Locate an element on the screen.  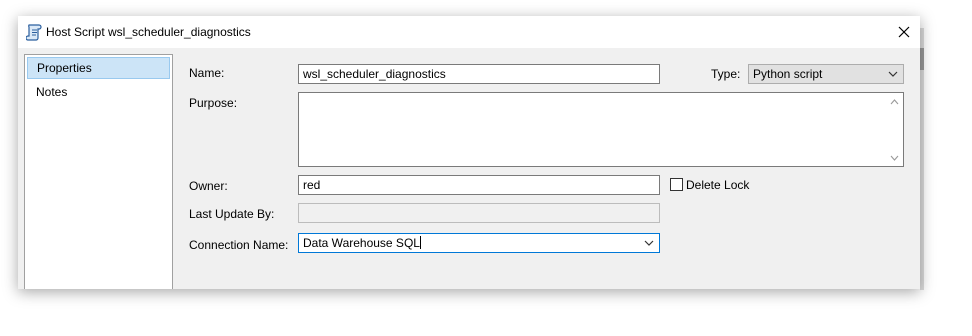
owner-input: red is located at coordinates (479, 185).